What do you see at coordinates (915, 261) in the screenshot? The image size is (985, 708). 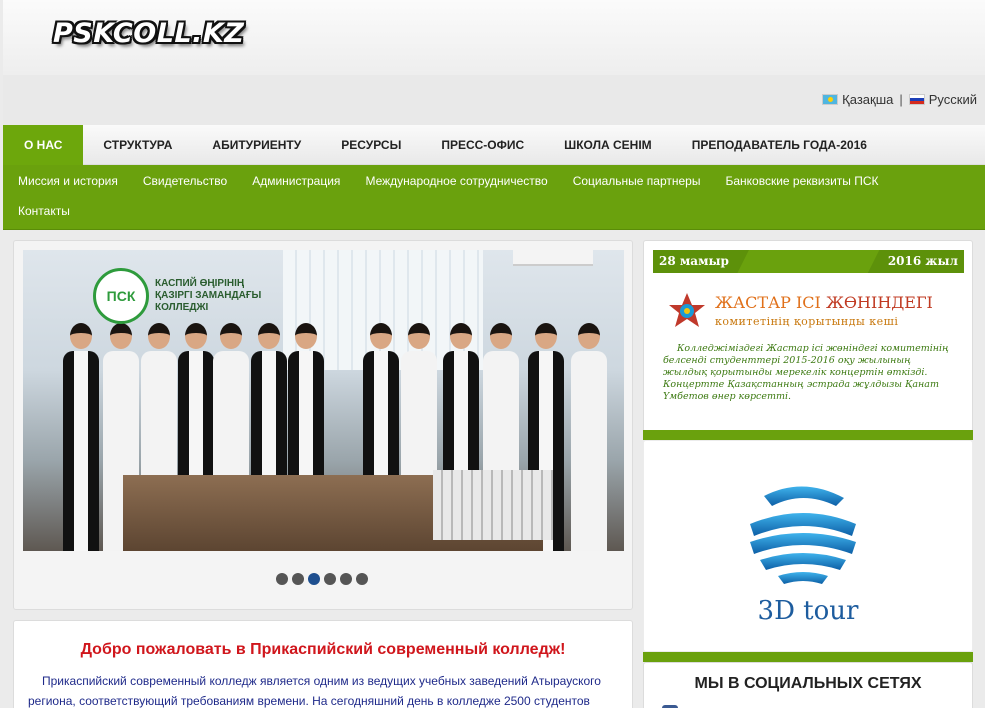 I see `banner-date-right: 2016 жыл` at bounding box center [915, 261].